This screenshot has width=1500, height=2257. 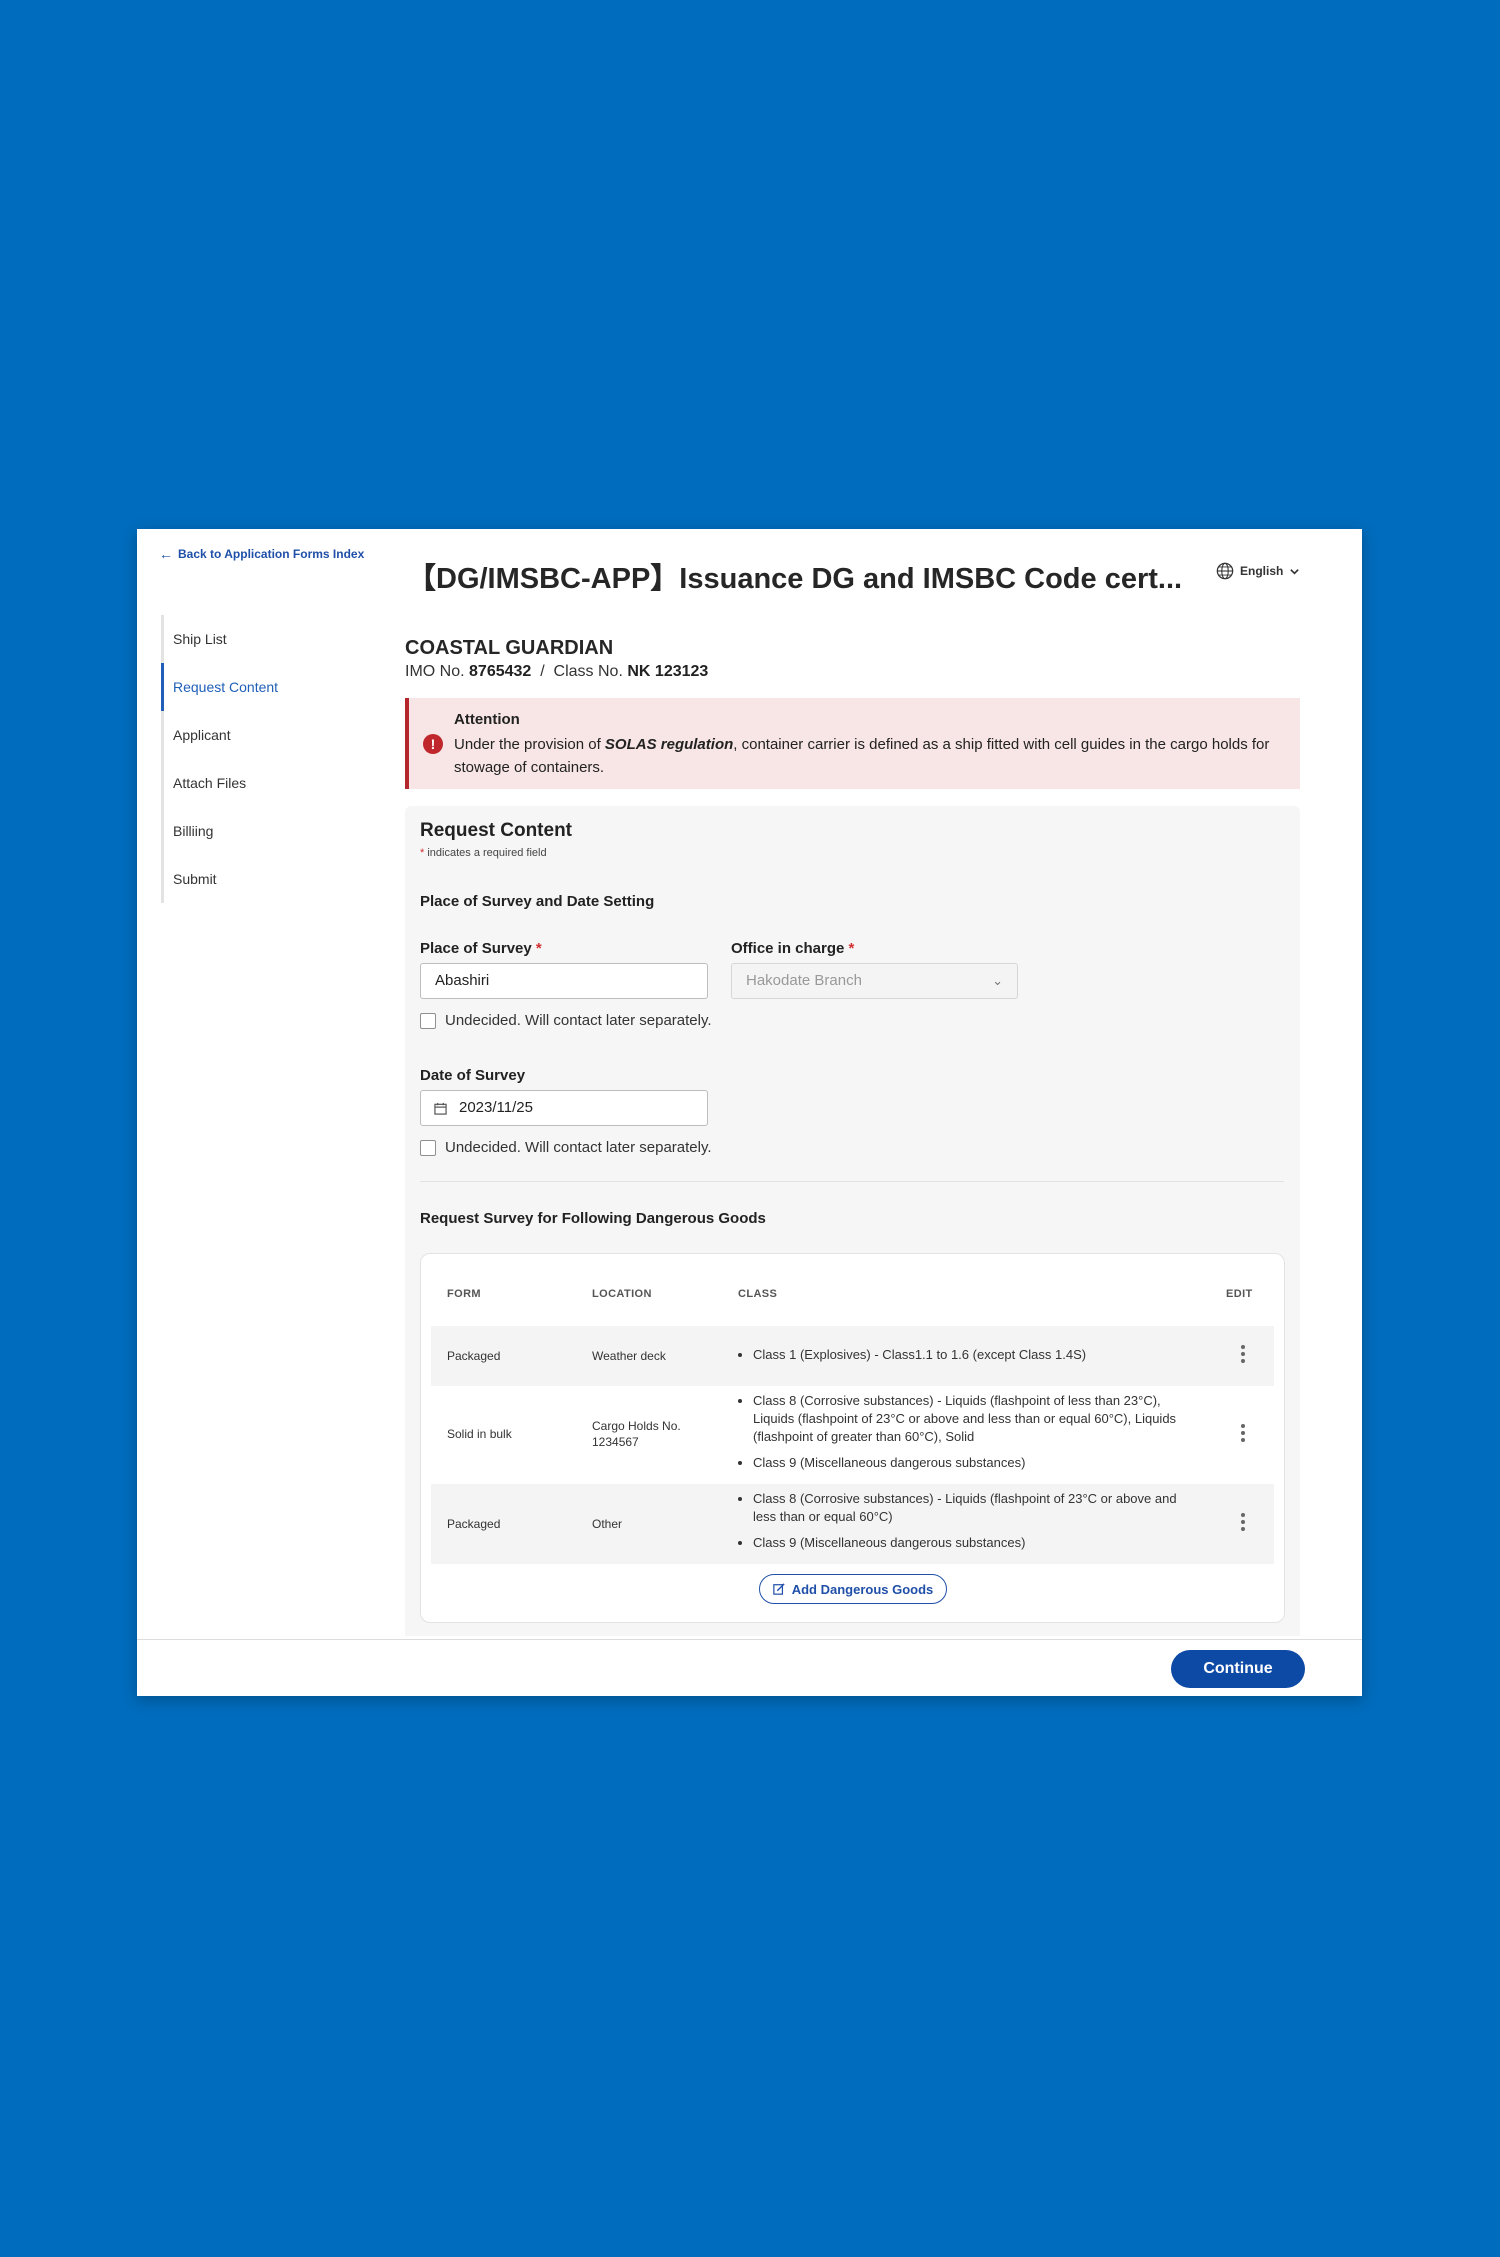 I want to click on add-dangerous-goods-label: Add Dangerous Goods, so click(x=862, y=1589).